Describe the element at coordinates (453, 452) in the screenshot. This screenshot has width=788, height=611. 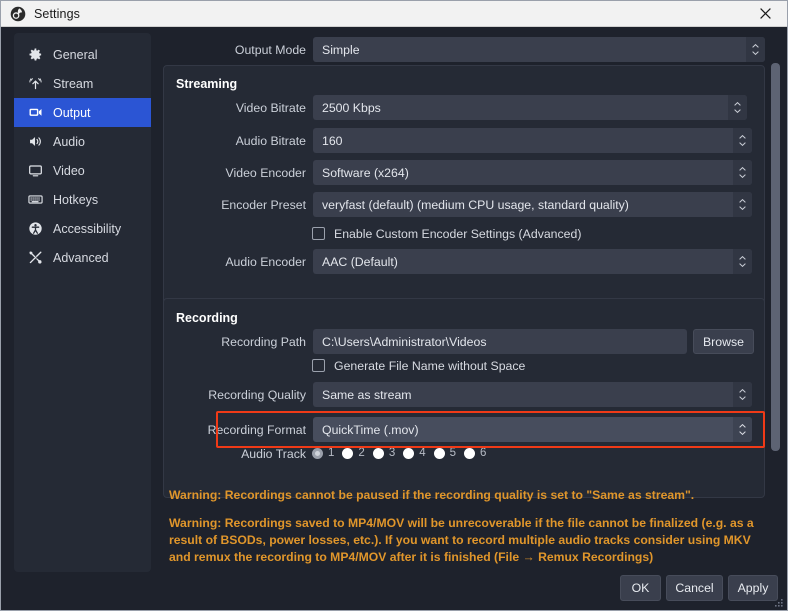
I see `audio-track-number: 5` at that location.